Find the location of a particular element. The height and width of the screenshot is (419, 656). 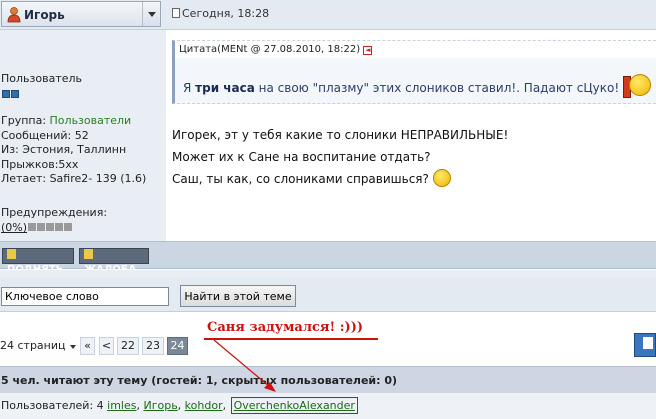

annotation-text: Саня задумался! :))) is located at coordinates (285, 327).